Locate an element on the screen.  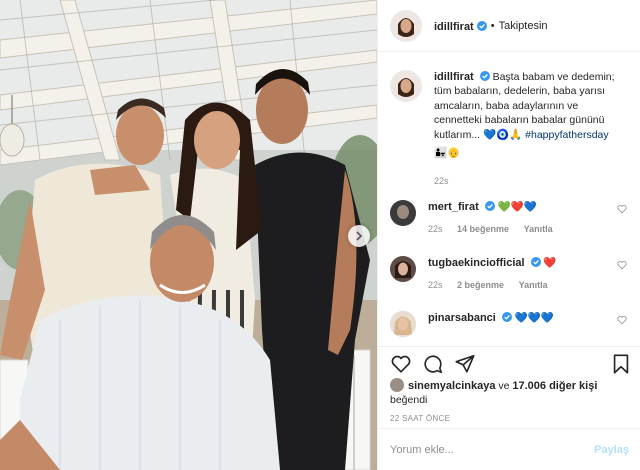
likes-others-link: 17.006 diğer kişi is located at coordinates (554, 386).